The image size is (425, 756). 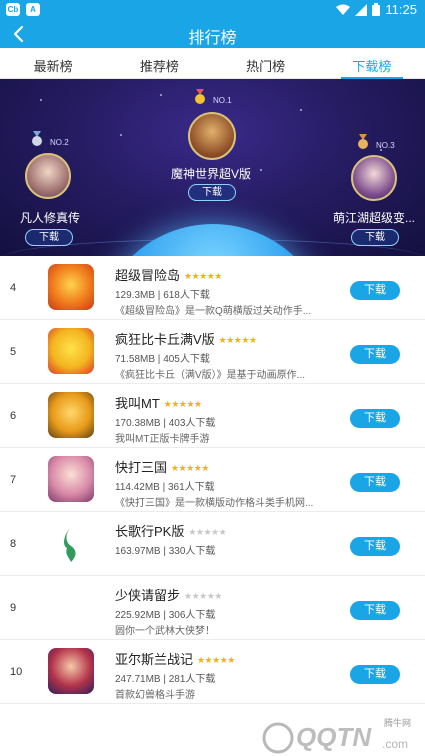 What do you see at coordinates (186, 359) in the screenshot?
I see `download-count: 405人下载` at bounding box center [186, 359].